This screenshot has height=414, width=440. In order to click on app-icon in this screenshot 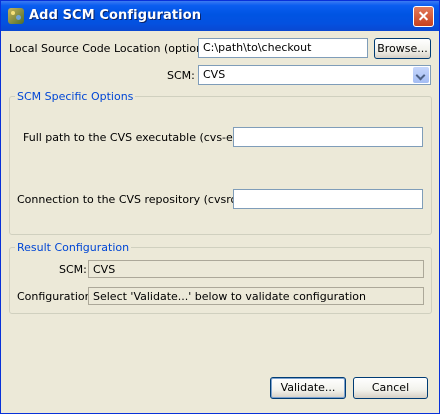, I will do `click(16, 16)`.